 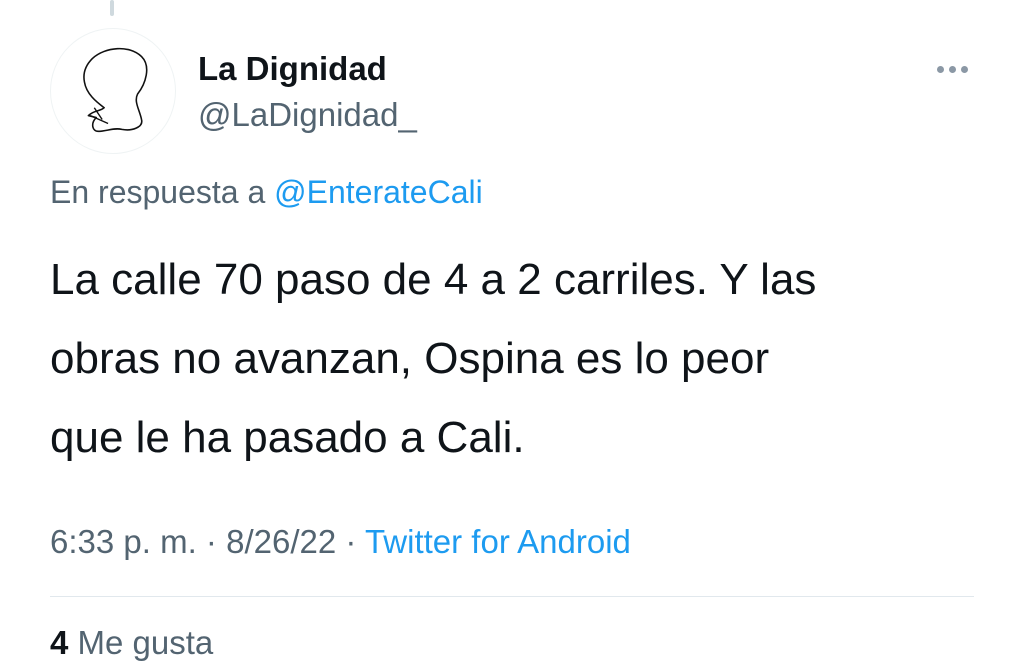 What do you see at coordinates (287, 437) in the screenshot?
I see `tweet-text-line: que le ha pasado a Cali.` at bounding box center [287, 437].